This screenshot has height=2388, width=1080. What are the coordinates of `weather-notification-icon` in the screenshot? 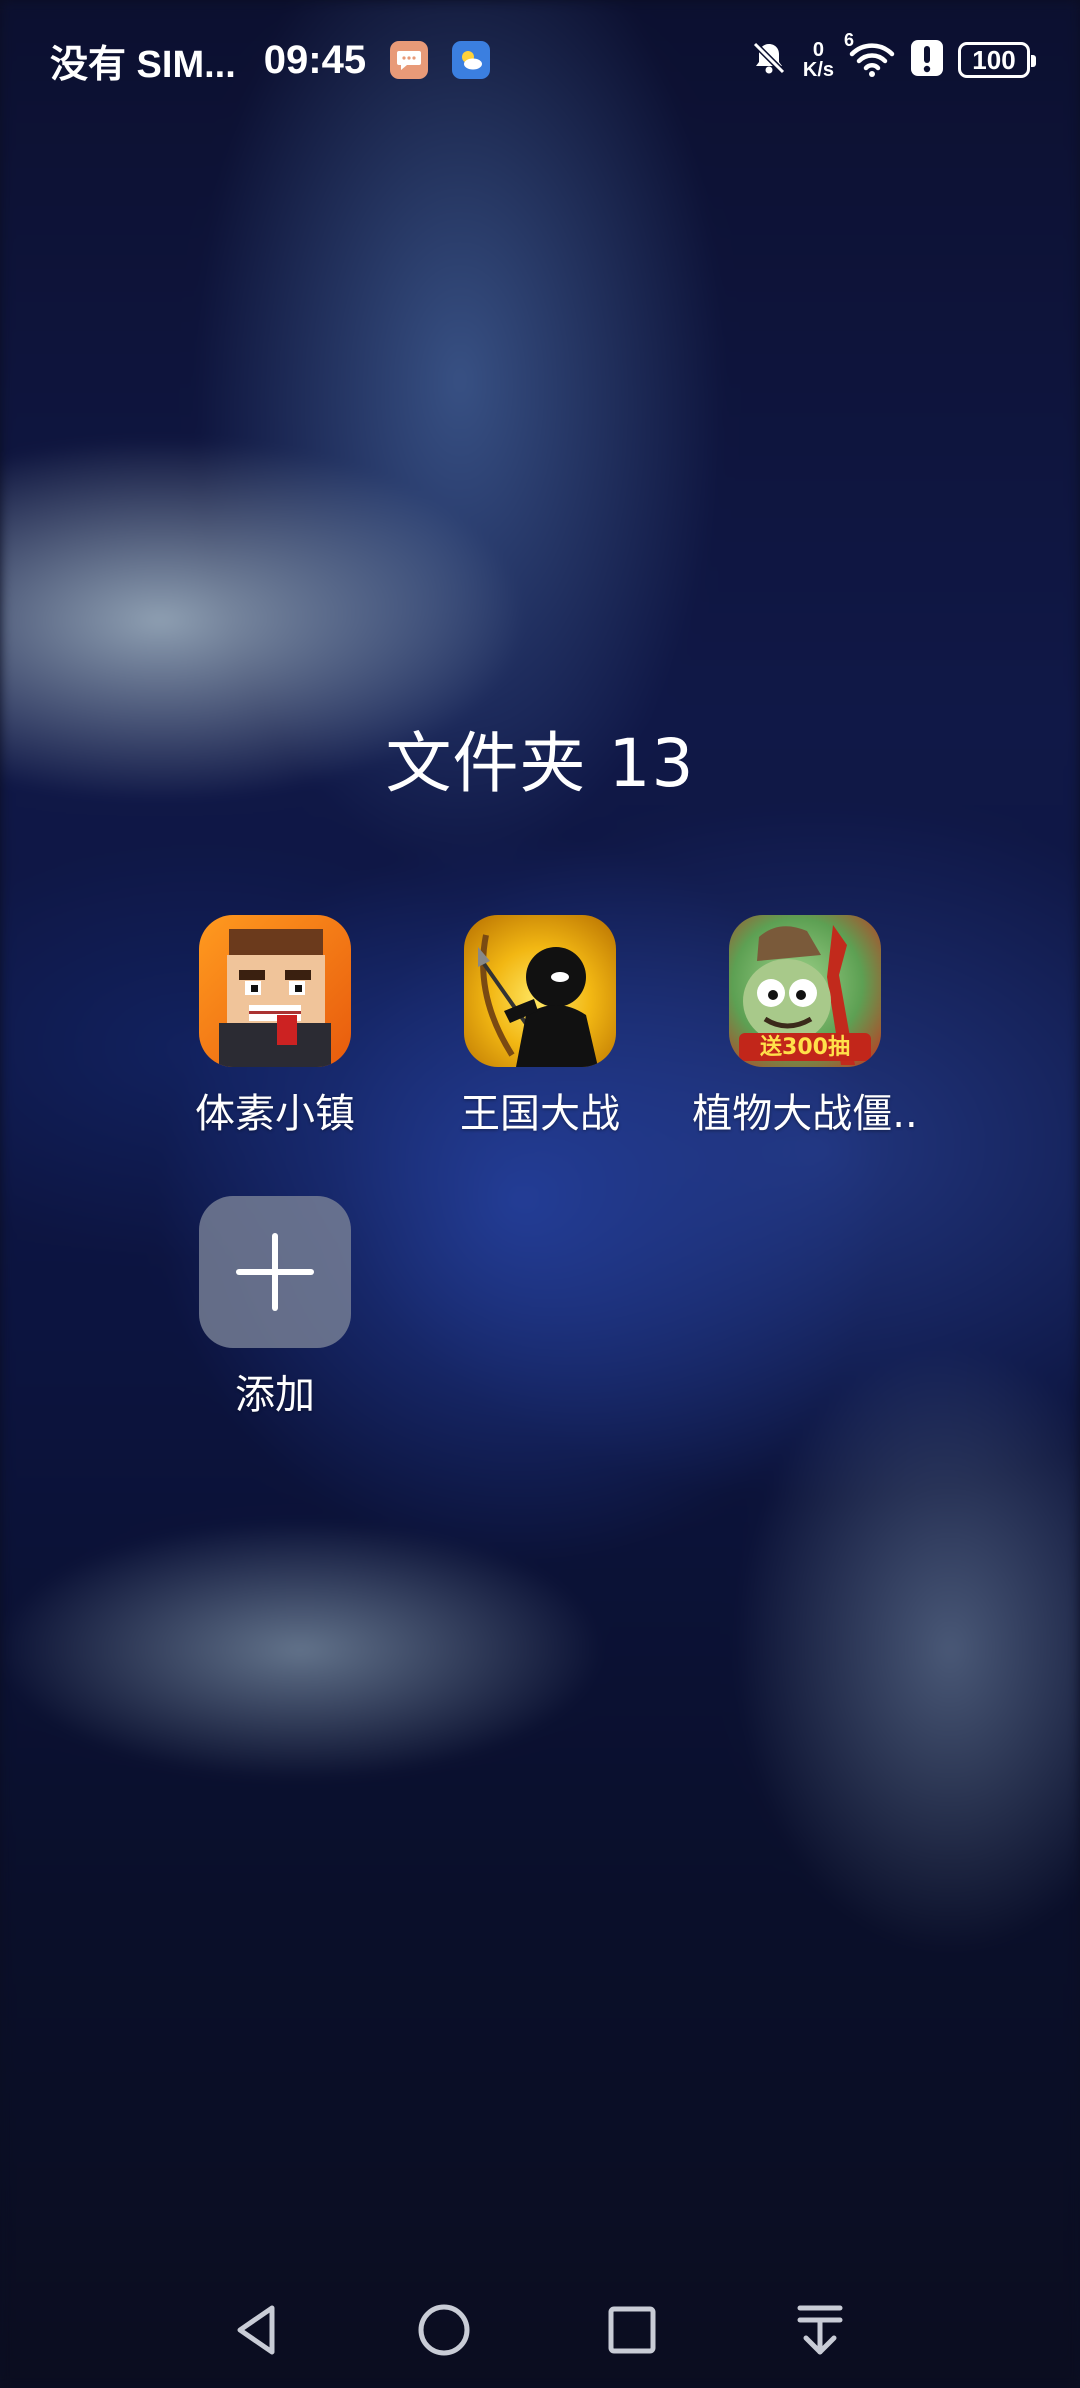 It's located at (471, 60).